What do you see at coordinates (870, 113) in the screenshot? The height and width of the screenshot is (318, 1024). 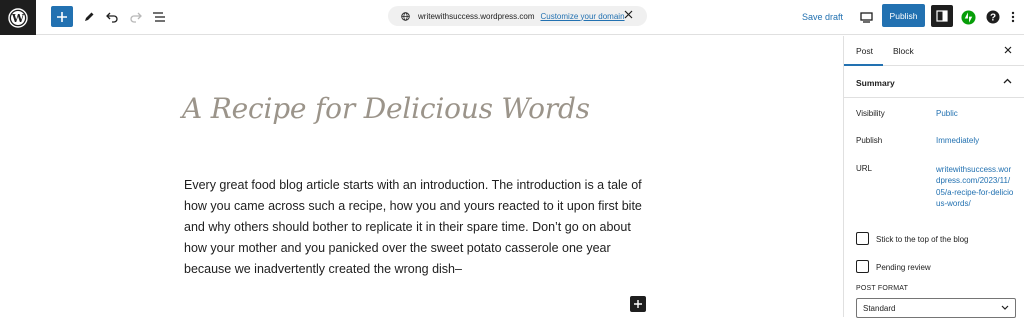 I see `visibility-label: Visibility` at bounding box center [870, 113].